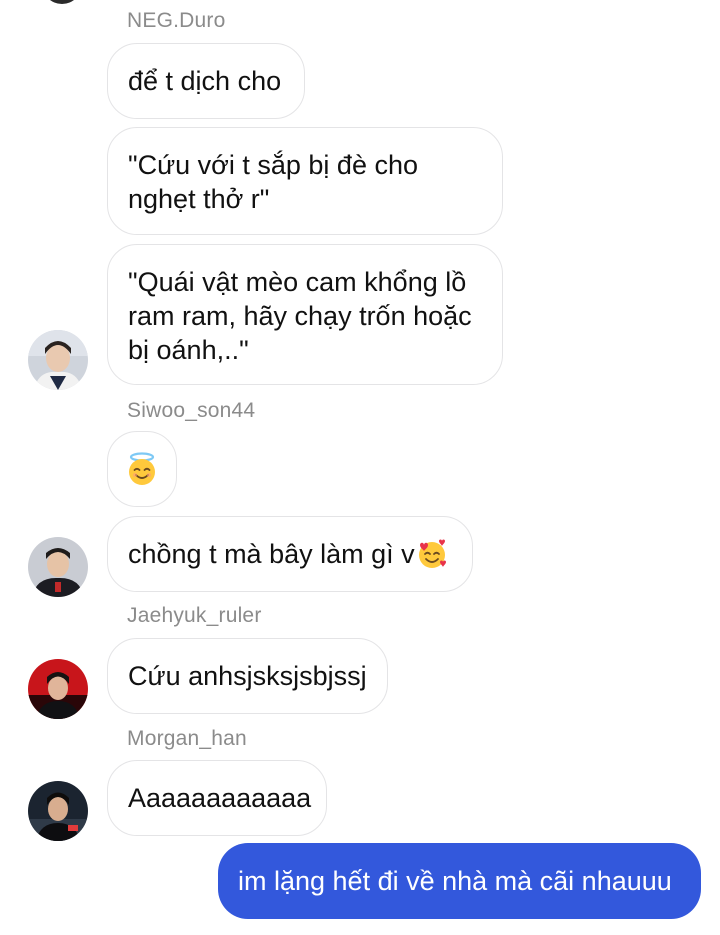 The height and width of the screenshot is (935, 720). Describe the element at coordinates (273, 182) in the screenshot. I see `message-text: "Cứu với t sắp bị đè cho nghẹt thở r"` at that location.